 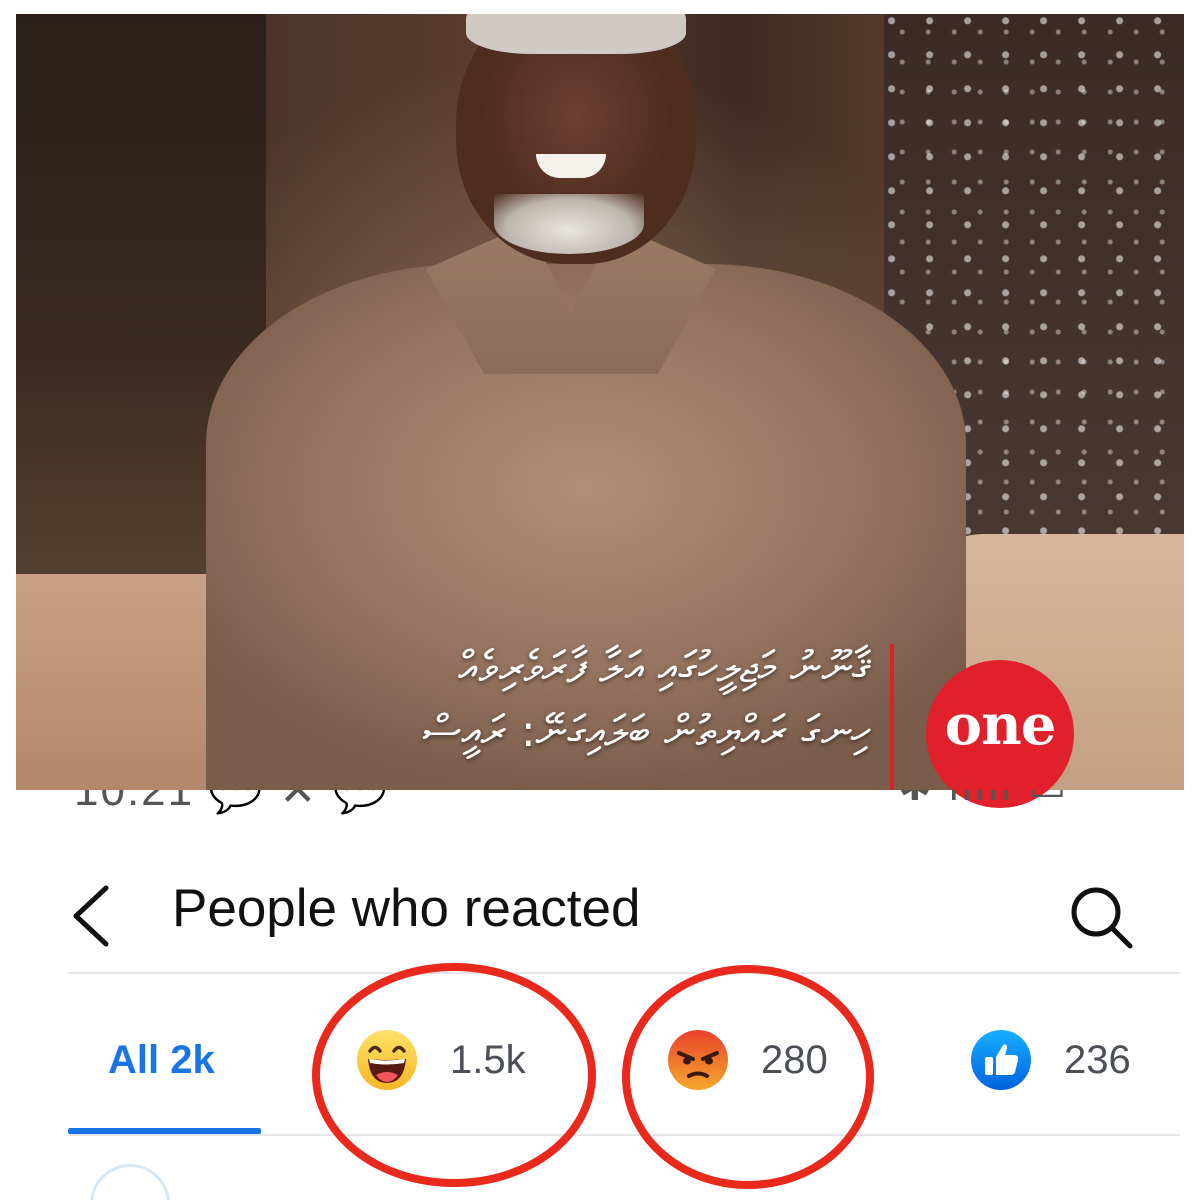 What do you see at coordinates (983, 800) in the screenshot?
I see `status-icons-right: ✱ ıılll ▭` at bounding box center [983, 800].